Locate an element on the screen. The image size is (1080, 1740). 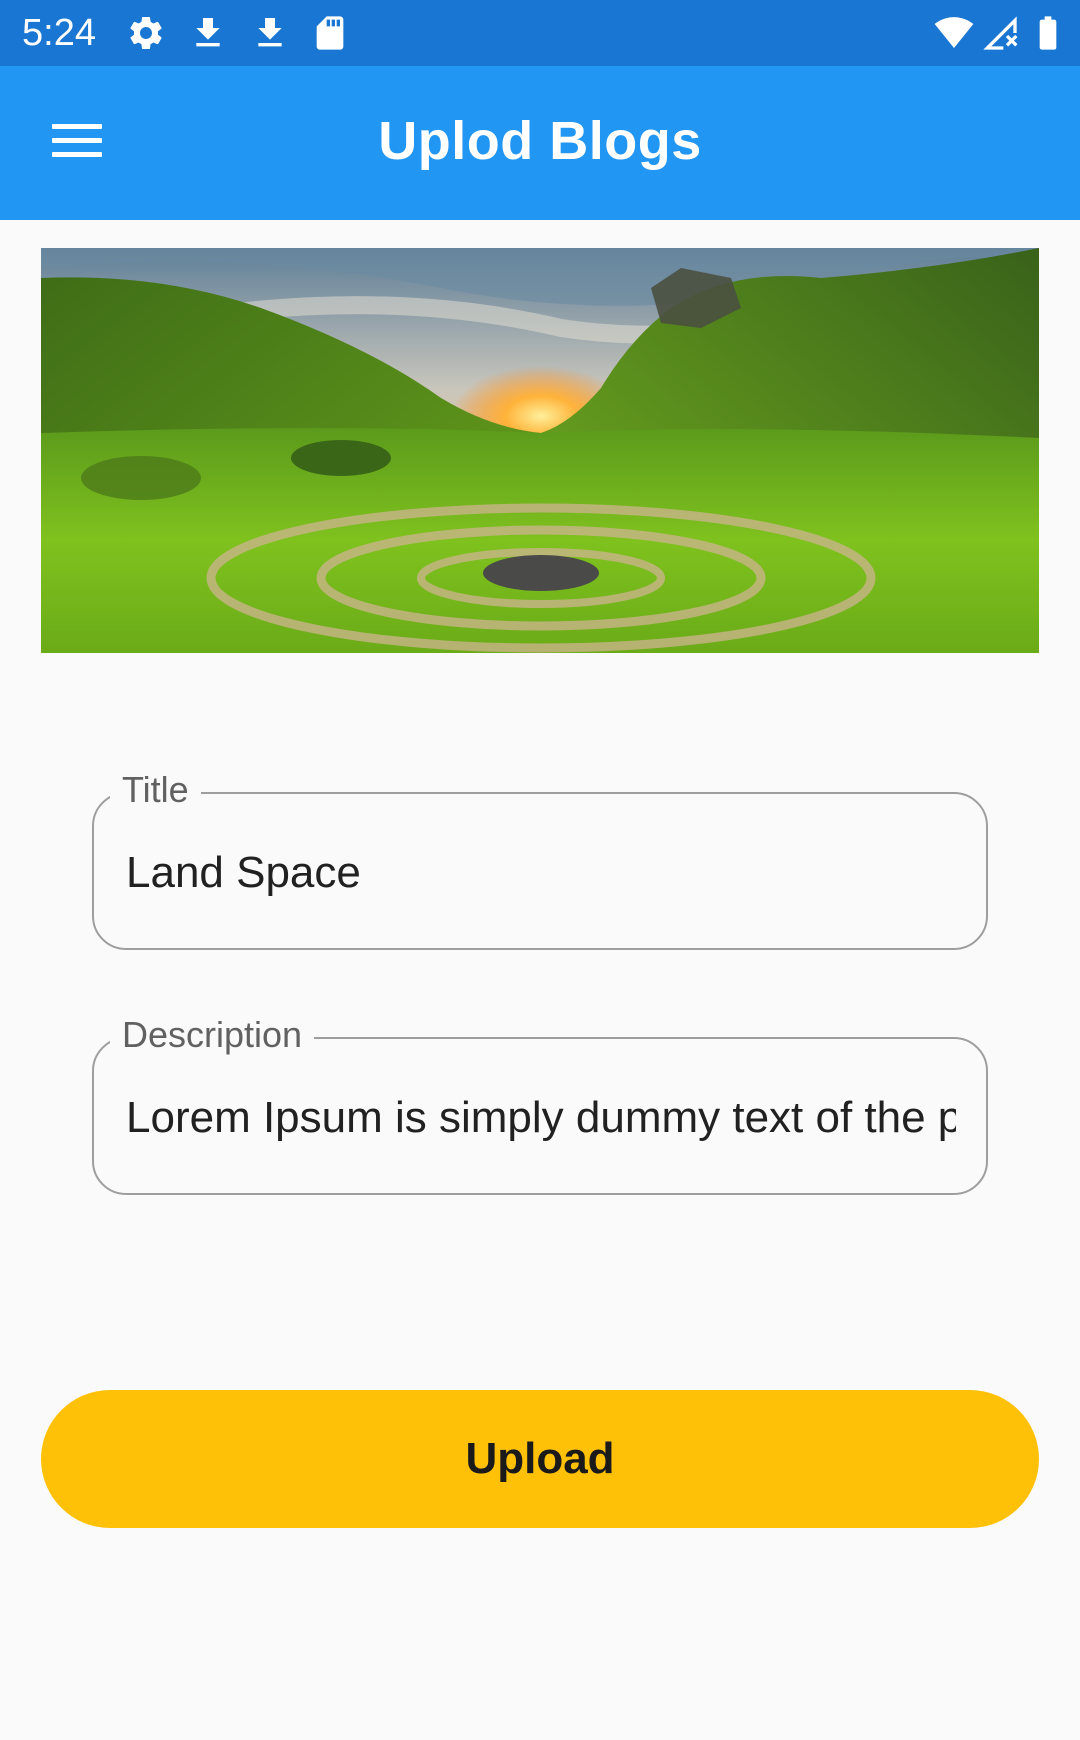
upload-button: Upload is located at coordinates (540, 1459).